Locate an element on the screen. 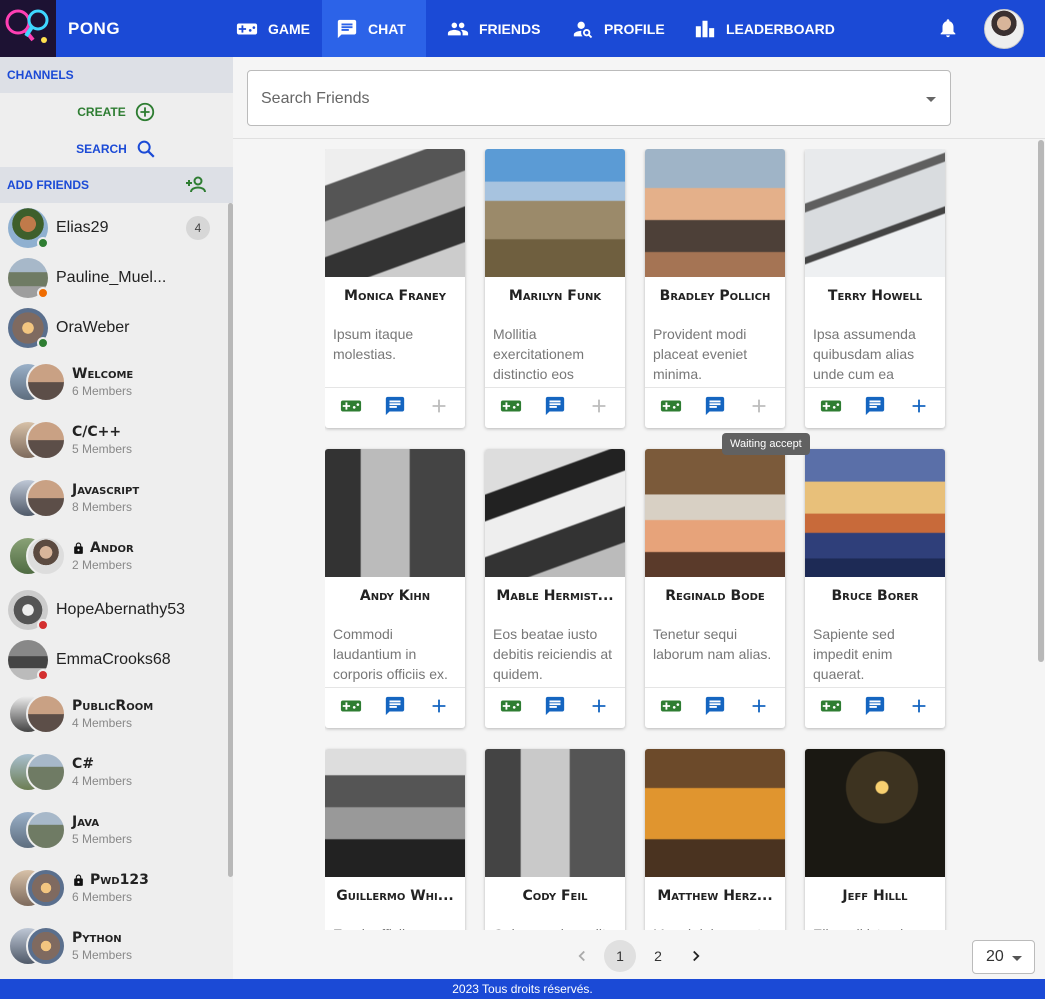 The image size is (1045, 999). channel-item: Python 5 Members is located at coordinates (116, 946).